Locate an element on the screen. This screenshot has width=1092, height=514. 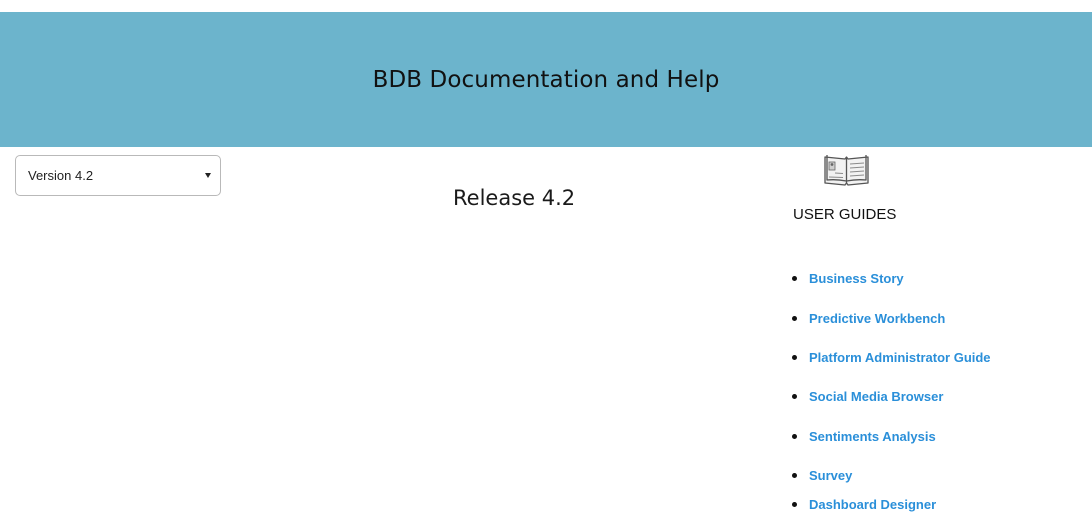
open-book-icon is located at coordinates (846, 170).